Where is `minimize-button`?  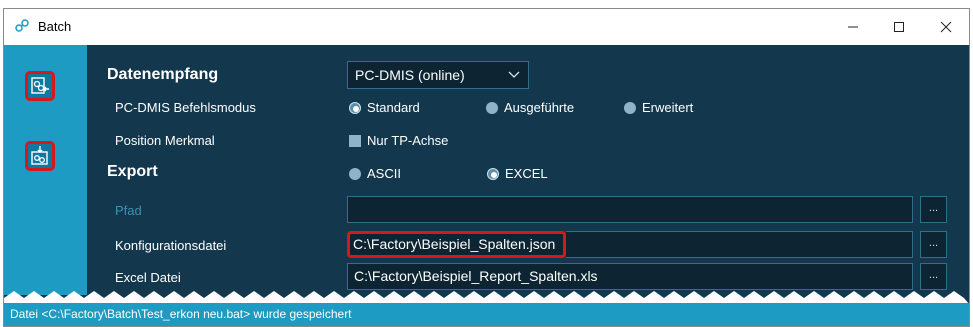
minimize-button is located at coordinates (853, 27).